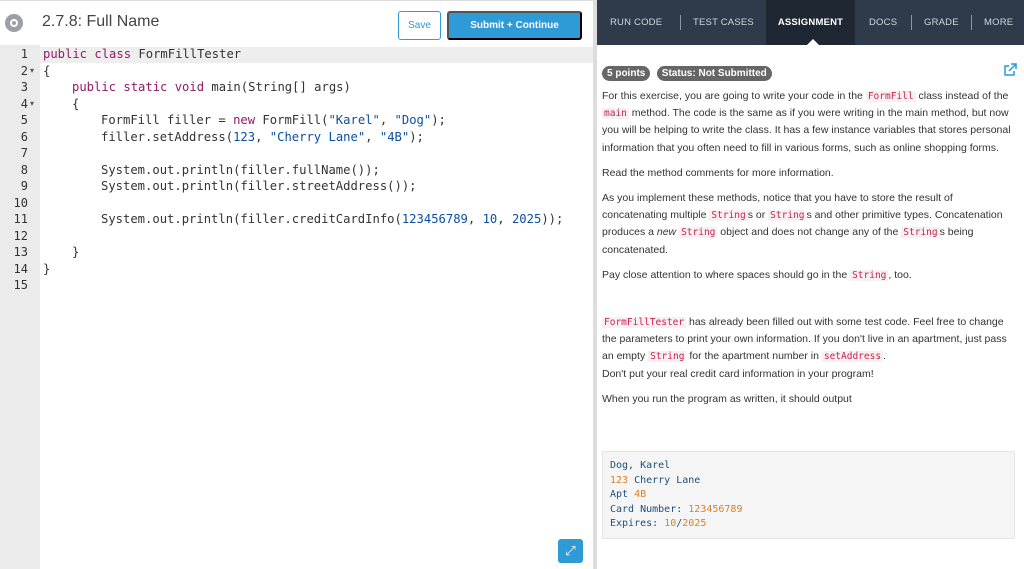  What do you see at coordinates (24, 103) in the screenshot?
I see `line-number: 4` at bounding box center [24, 103].